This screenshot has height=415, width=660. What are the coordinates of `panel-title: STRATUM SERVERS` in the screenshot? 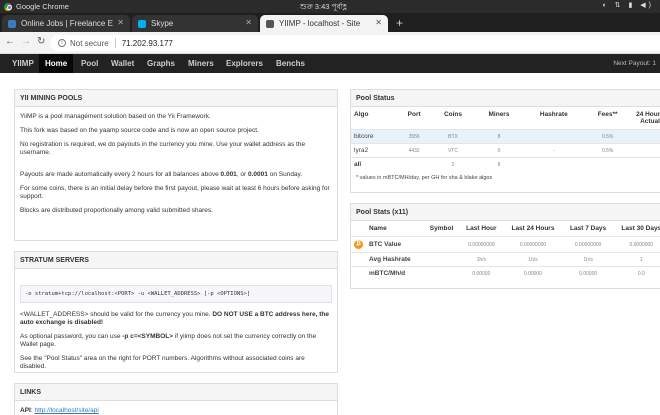 It's located at (176, 260).